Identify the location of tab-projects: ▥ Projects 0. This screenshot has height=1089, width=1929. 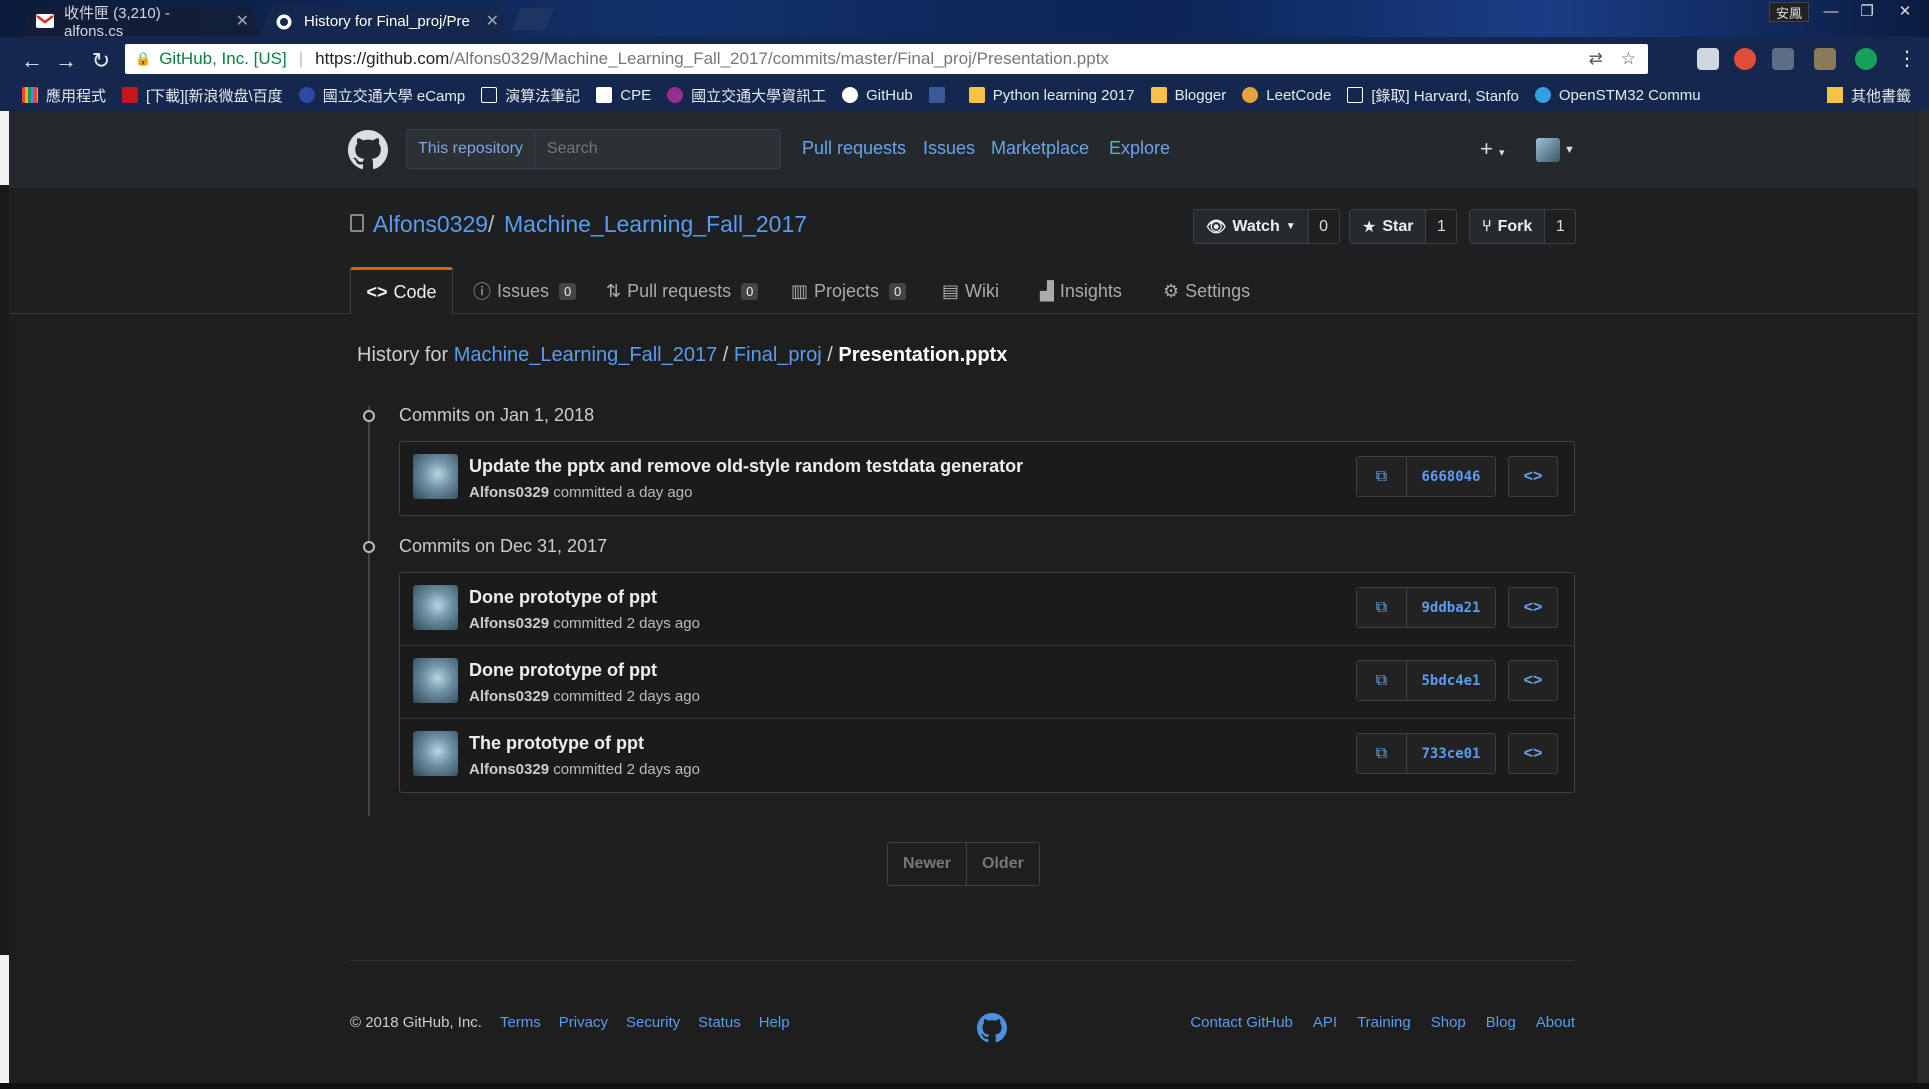
(849, 291).